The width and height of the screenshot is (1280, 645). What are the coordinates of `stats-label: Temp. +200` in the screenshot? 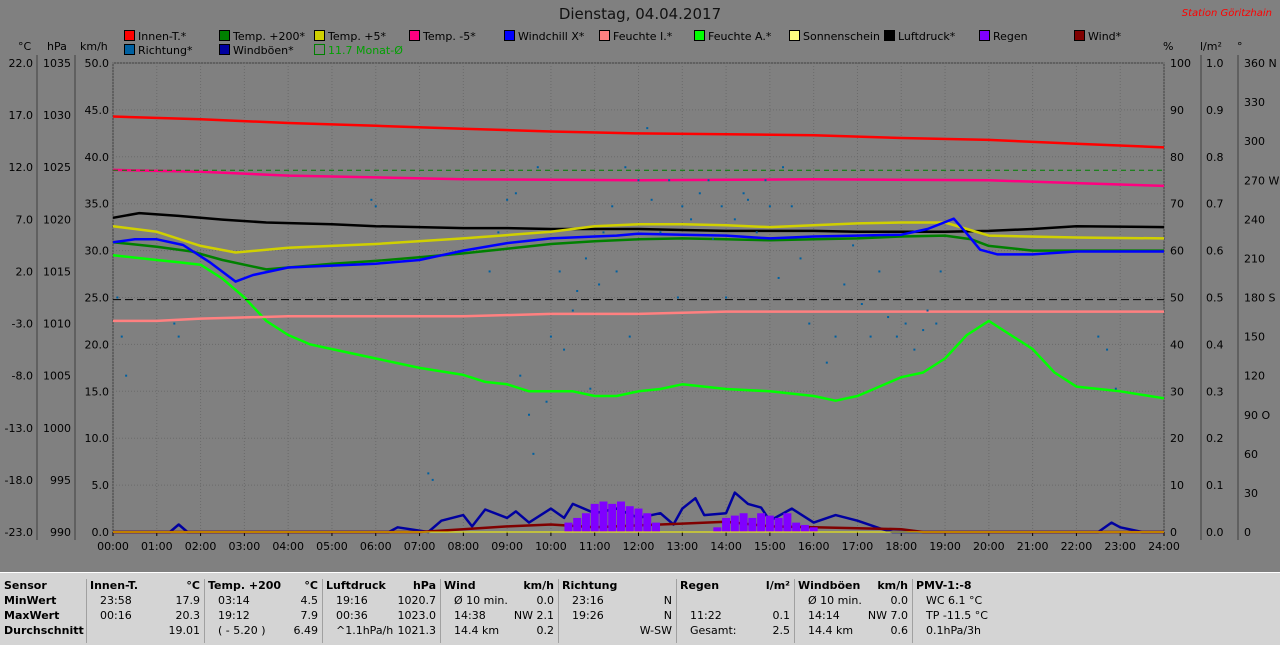 It's located at (245, 585).